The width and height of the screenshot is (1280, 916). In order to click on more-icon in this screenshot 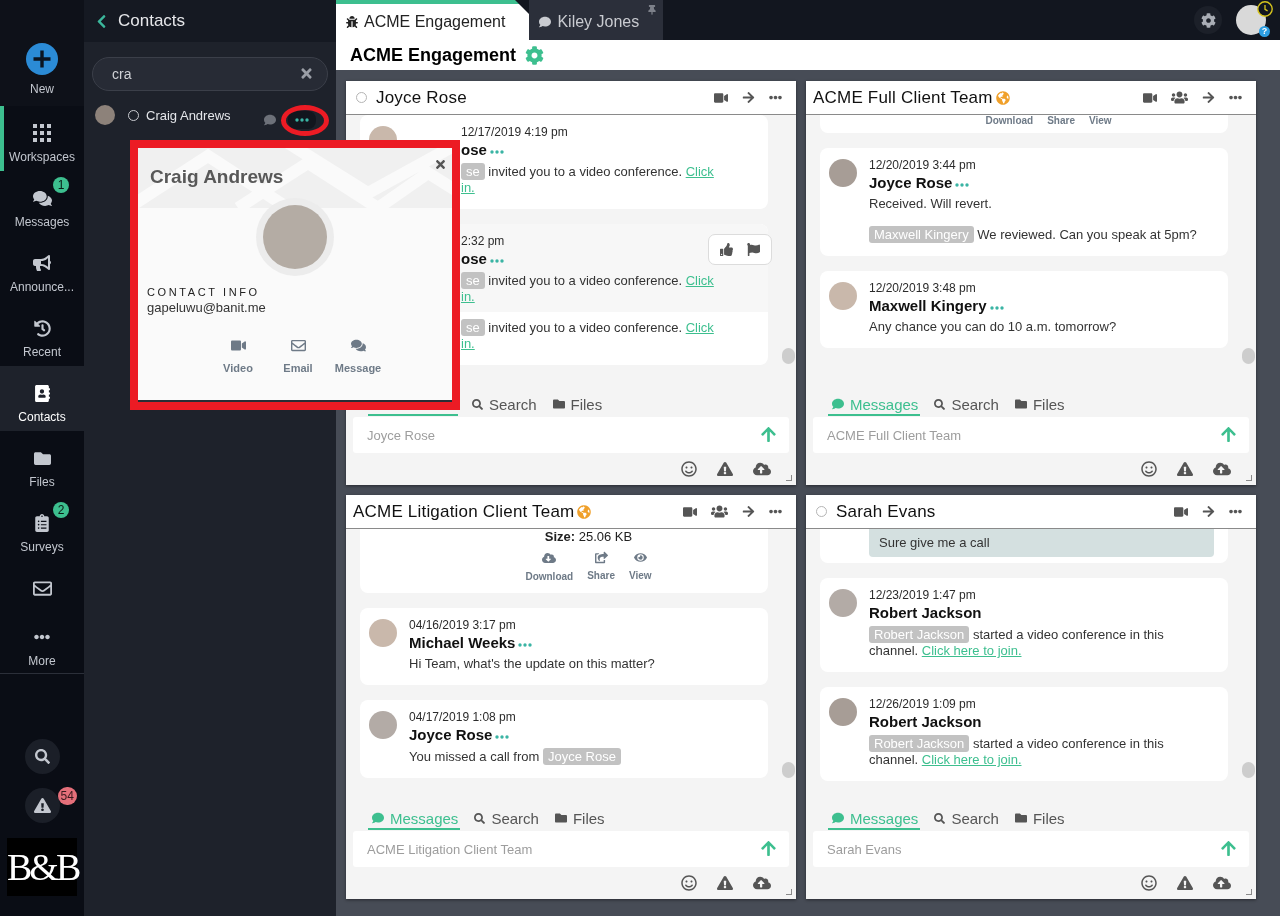, I will do `click(302, 120)`.